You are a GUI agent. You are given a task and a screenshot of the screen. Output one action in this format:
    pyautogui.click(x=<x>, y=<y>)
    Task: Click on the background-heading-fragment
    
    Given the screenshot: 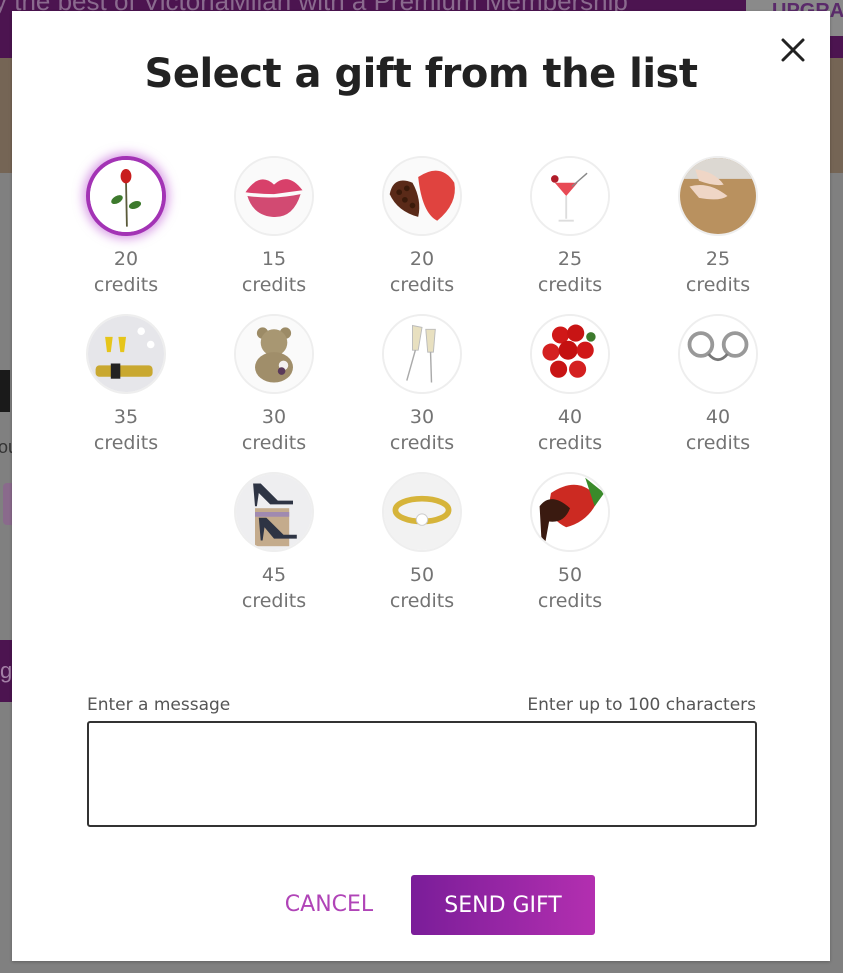 What is the action you would take?
    pyautogui.click(x=5, y=391)
    